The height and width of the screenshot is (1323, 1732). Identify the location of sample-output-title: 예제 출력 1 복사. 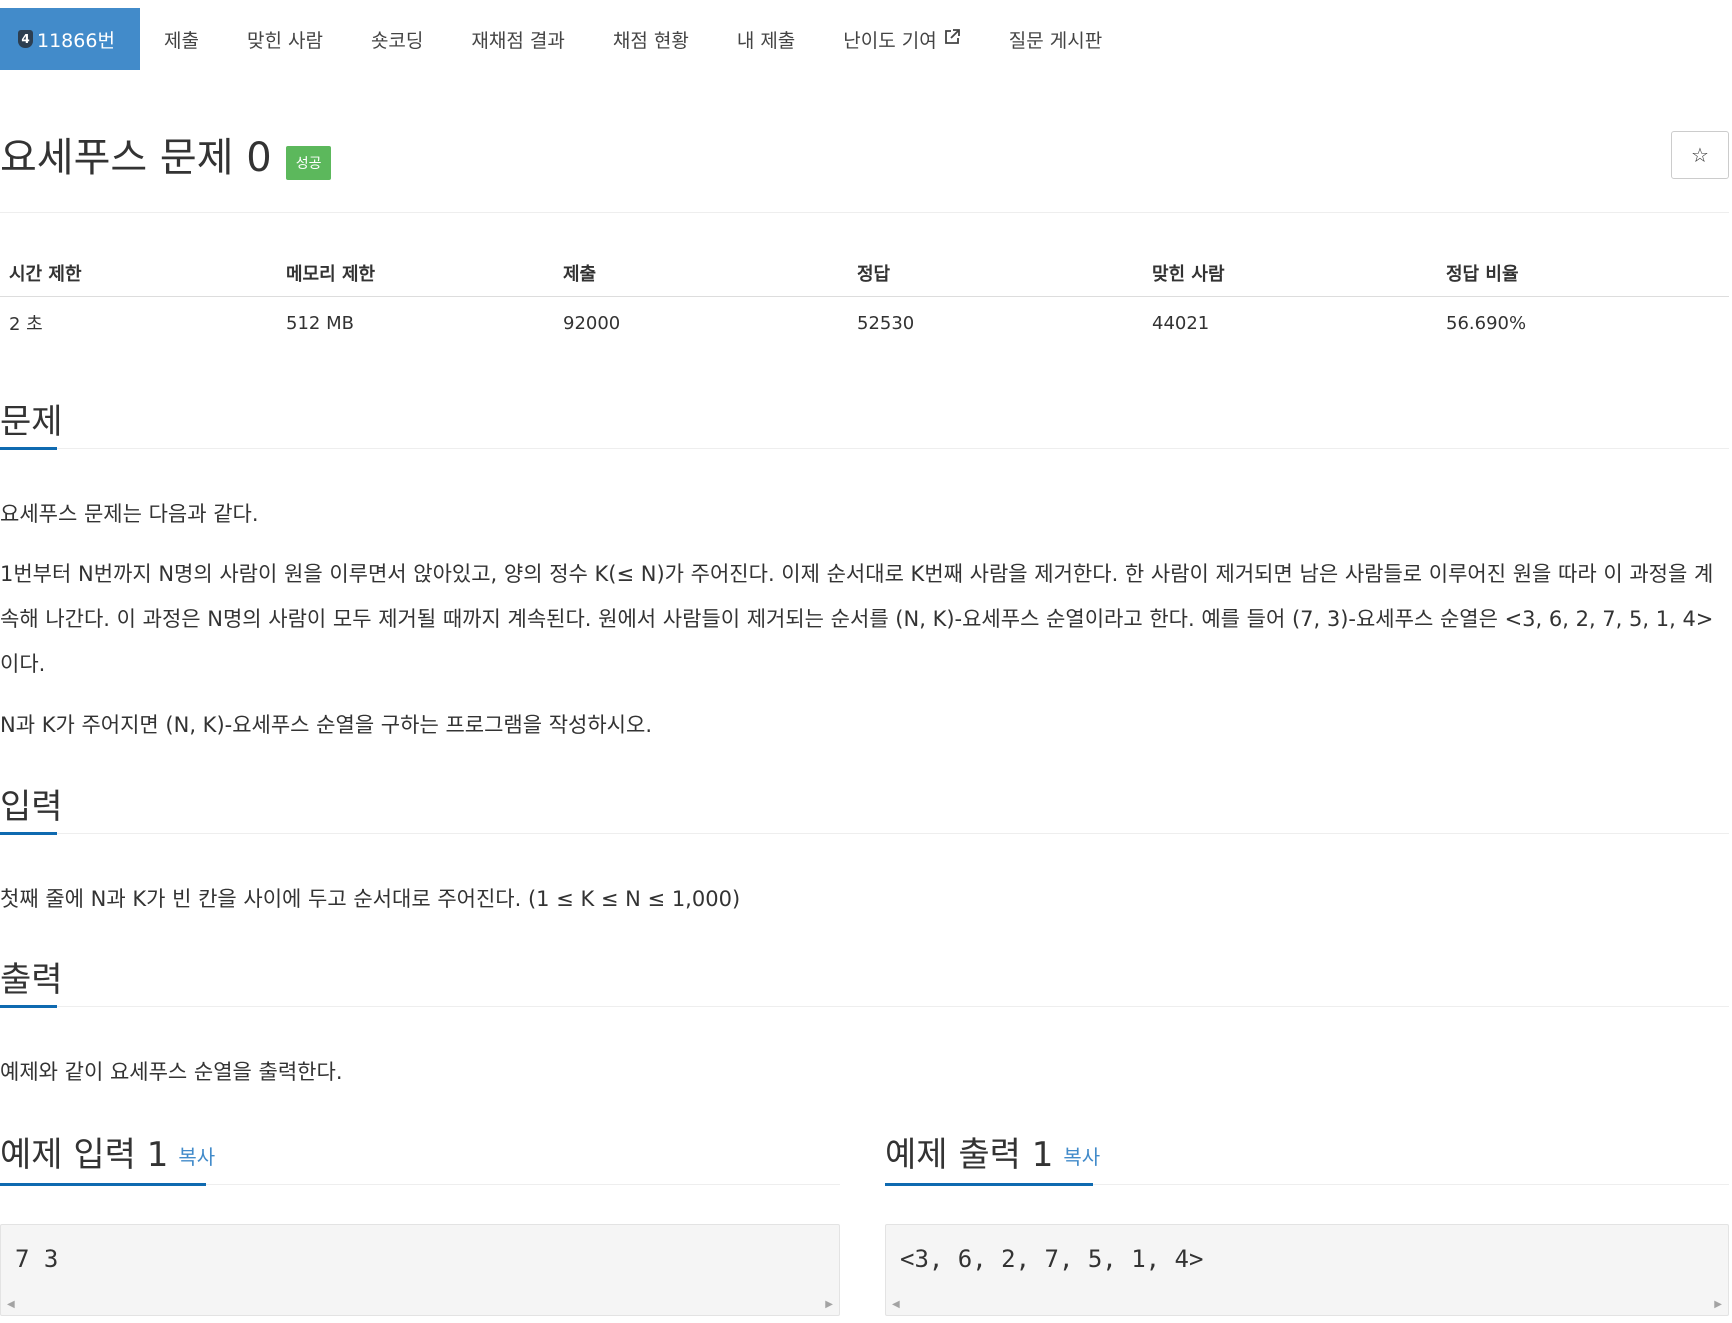
(1307, 1156).